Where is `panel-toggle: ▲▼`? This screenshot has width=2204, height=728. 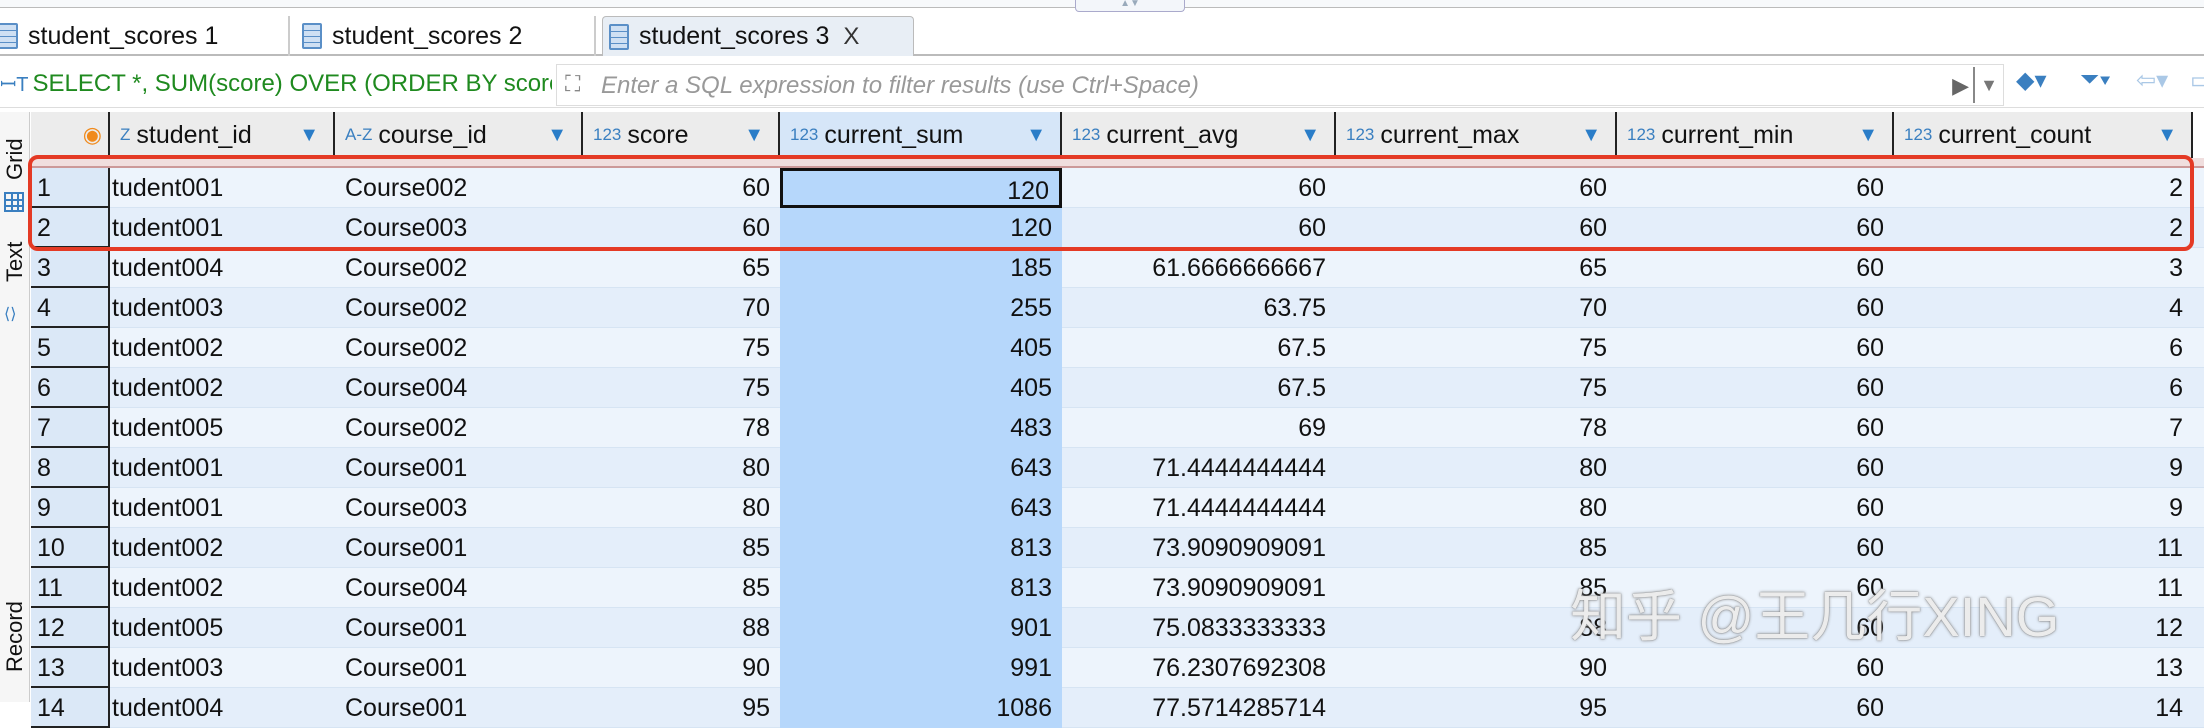 panel-toggle: ▲▼ is located at coordinates (1130, 6).